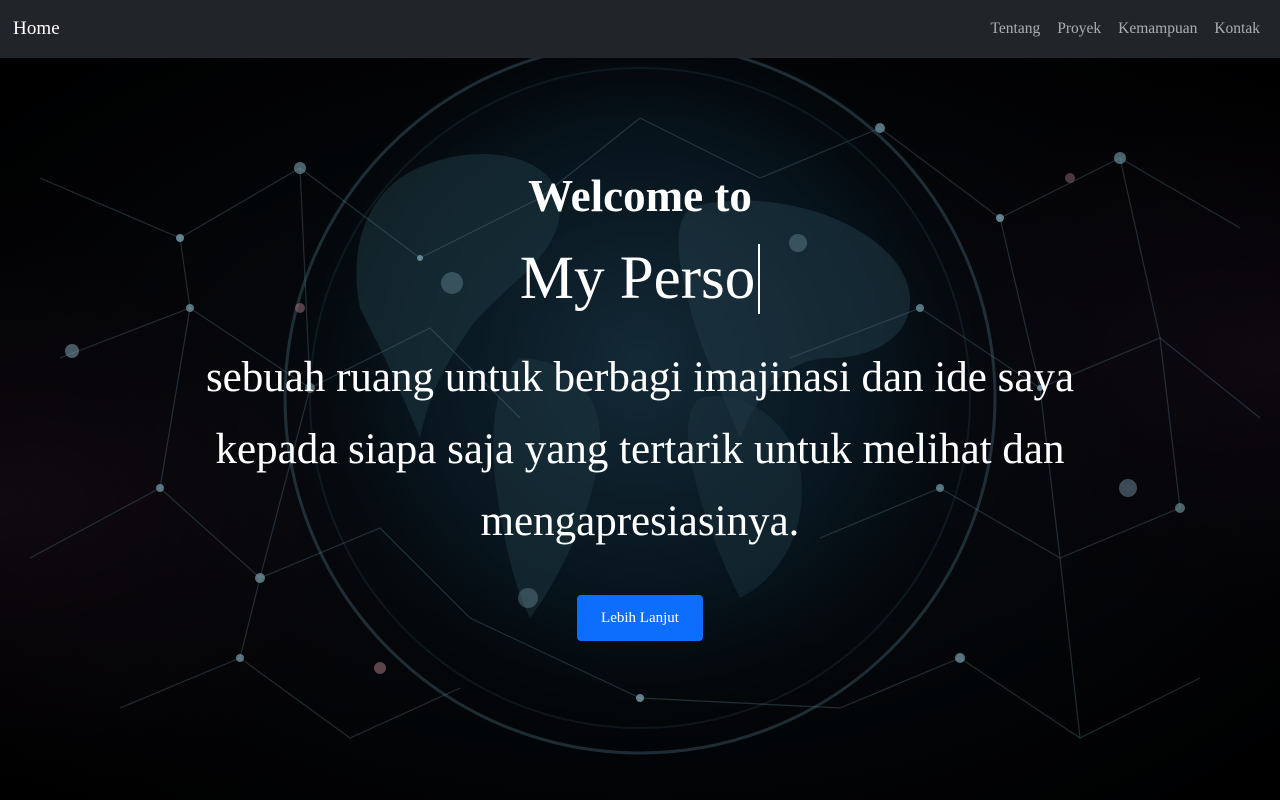 The height and width of the screenshot is (800, 1280). What do you see at coordinates (36, 29) in the screenshot?
I see `brand-home-link: Home` at bounding box center [36, 29].